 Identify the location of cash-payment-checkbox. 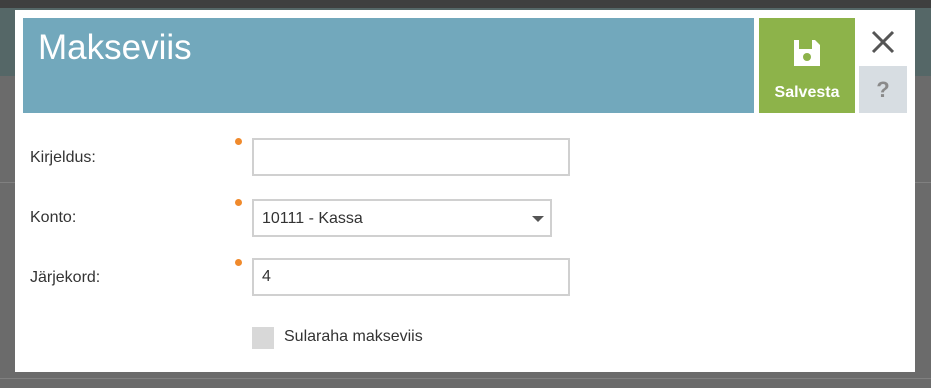
(263, 338).